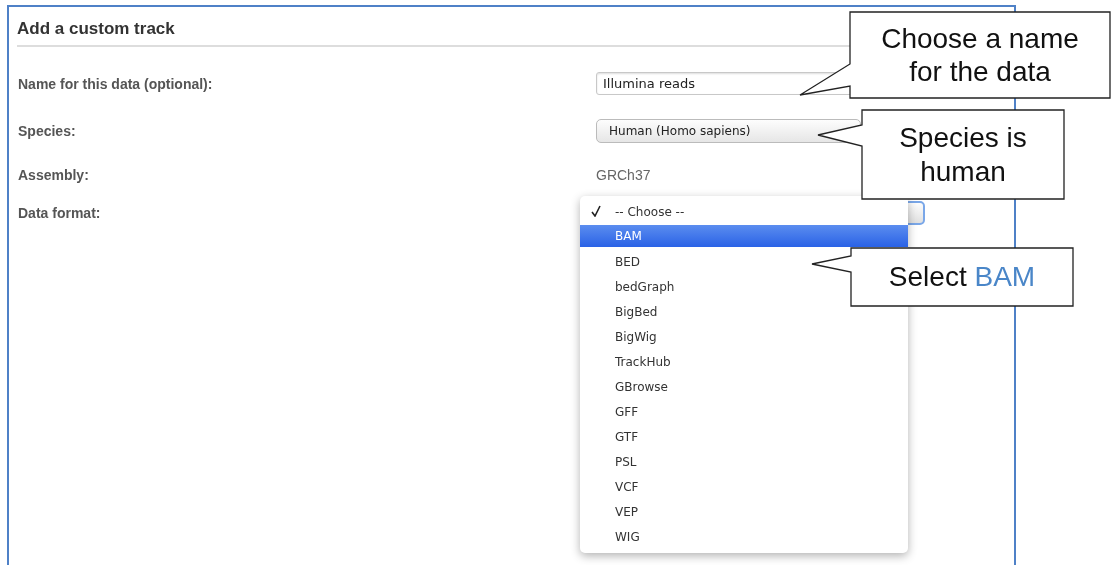 This screenshot has width=1111, height=565. What do you see at coordinates (728, 131) in the screenshot?
I see `species-select: Human (Homo sapiens)` at bounding box center [728, 131].